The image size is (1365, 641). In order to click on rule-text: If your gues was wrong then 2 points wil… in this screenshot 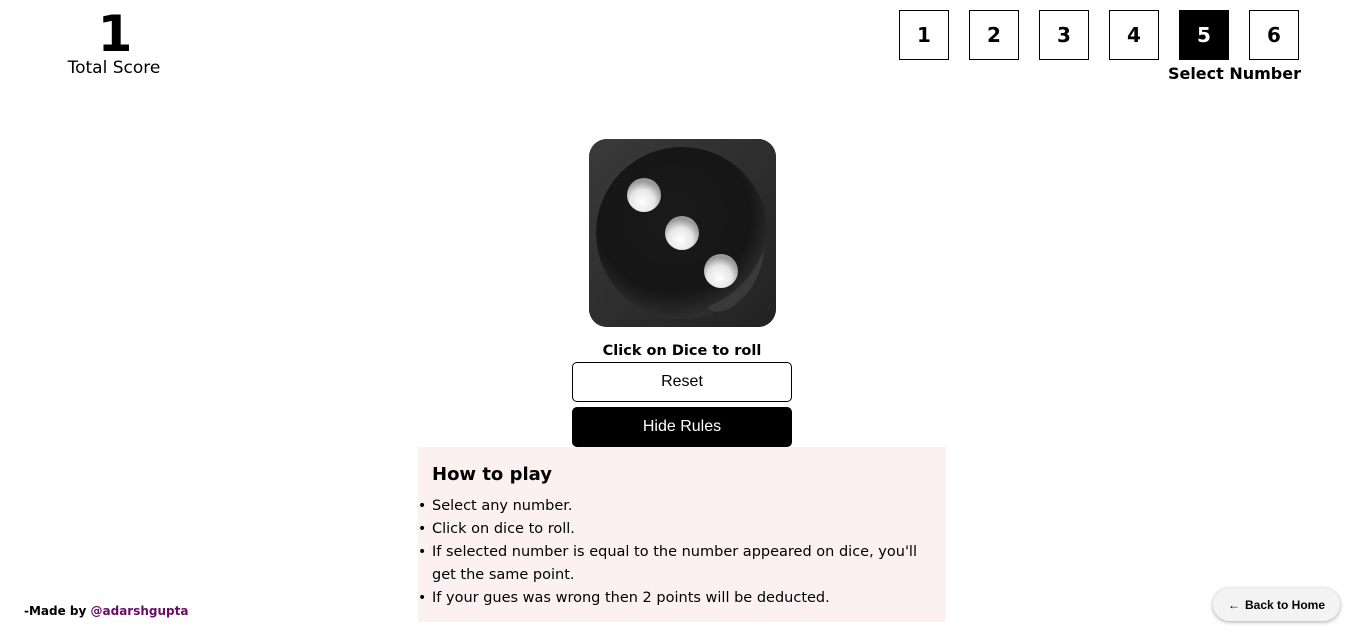, I will do `click(631, 598)`.